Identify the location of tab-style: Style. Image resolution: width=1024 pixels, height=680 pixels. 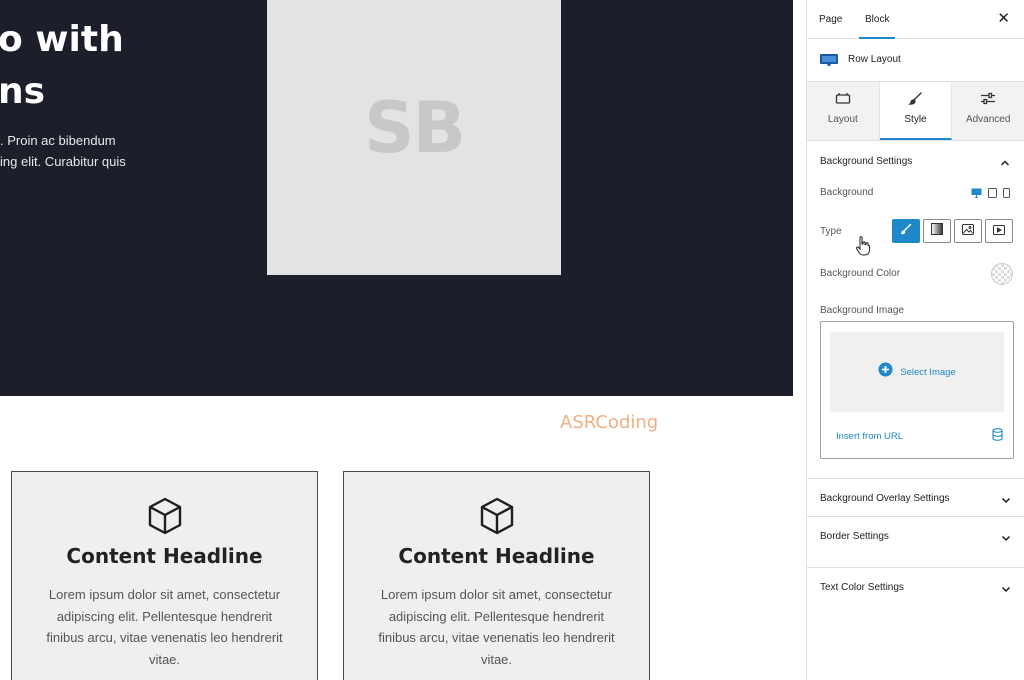
(916, 111).